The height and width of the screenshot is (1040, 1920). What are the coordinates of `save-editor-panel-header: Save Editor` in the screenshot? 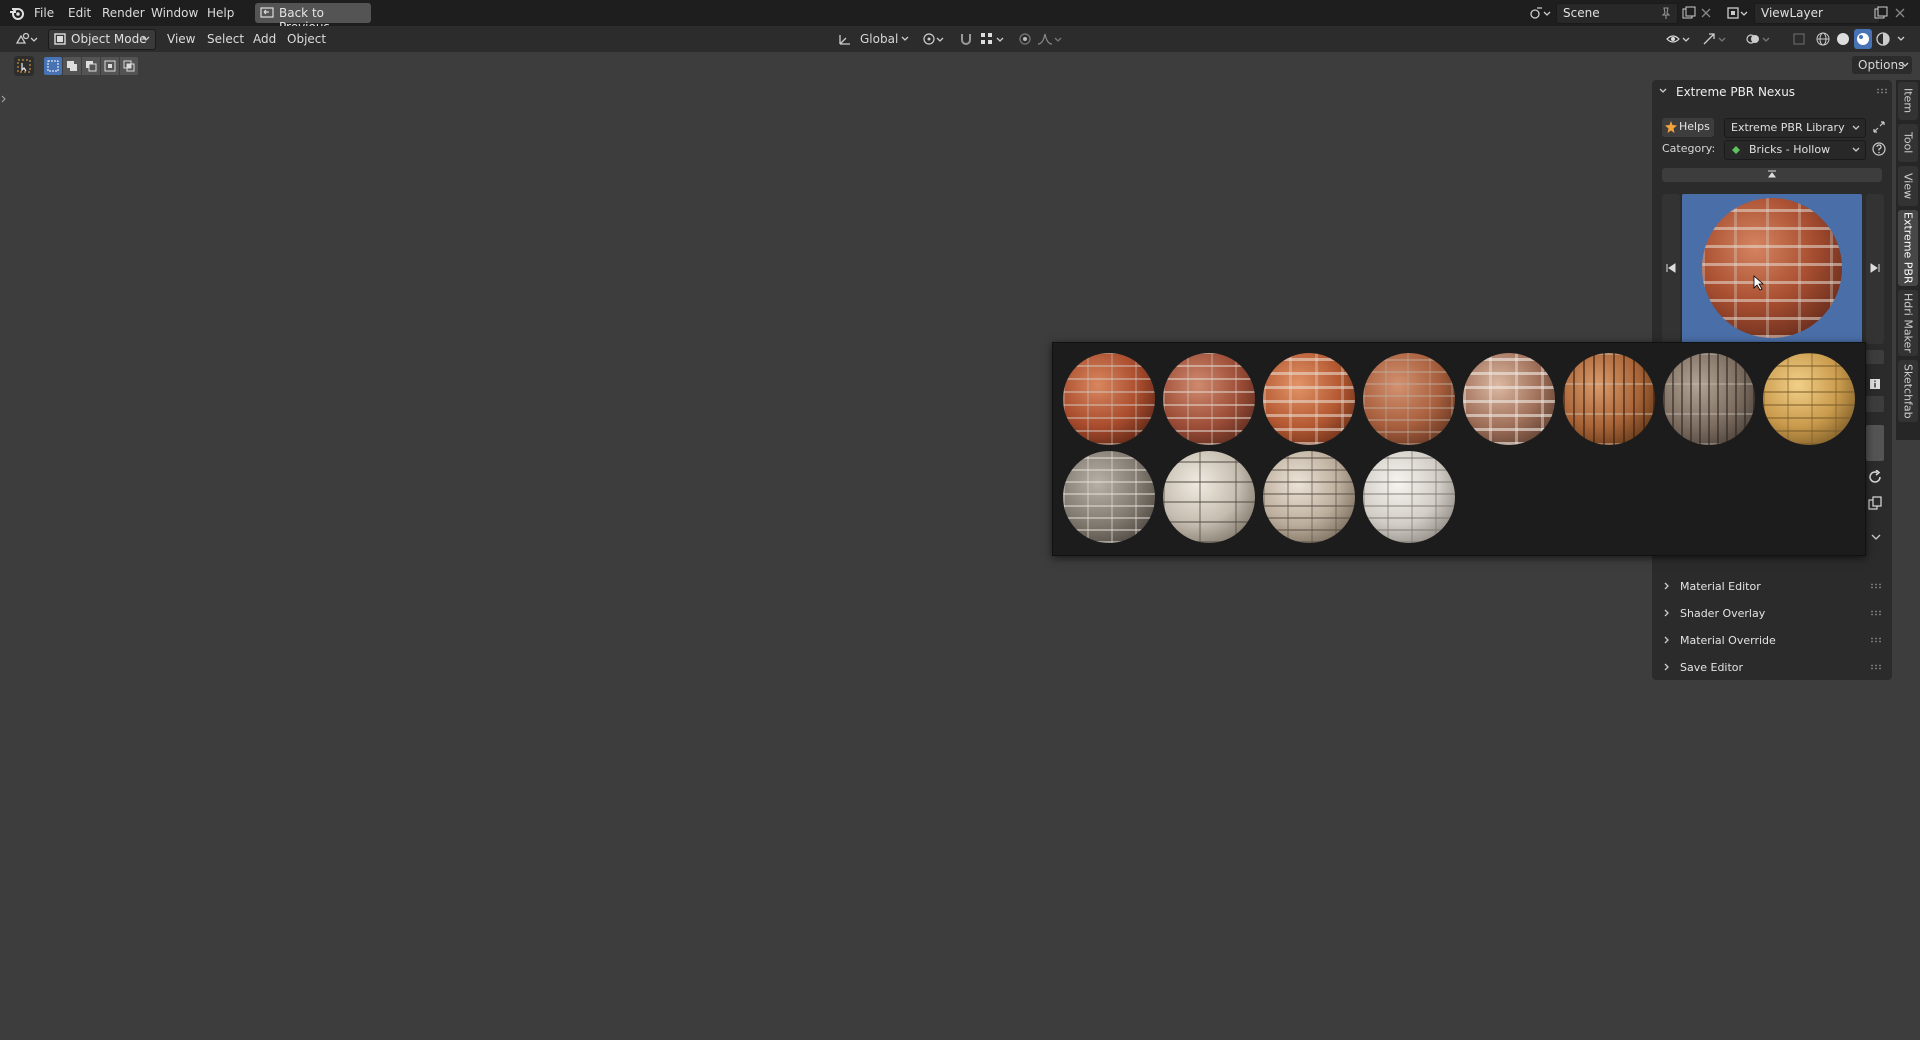 It's located at (1772, 667).